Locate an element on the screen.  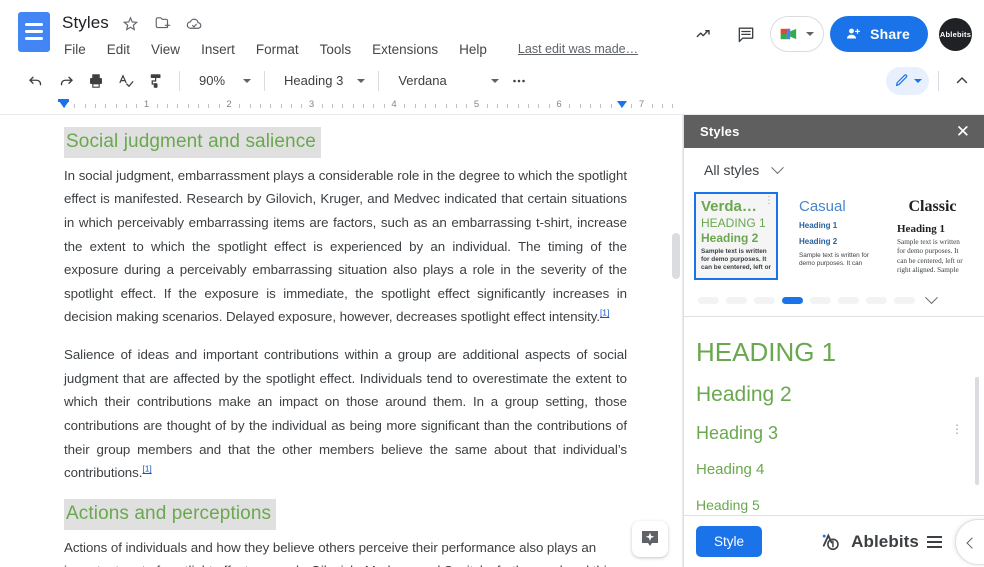
heading-row-4: Heading 4 is located at coordinates (840, 464).